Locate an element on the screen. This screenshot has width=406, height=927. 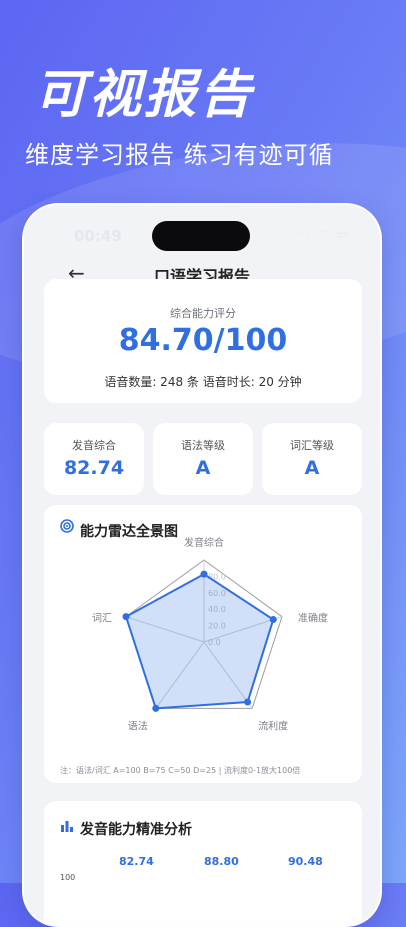
bar-value: 88.80 is located at coordinates (221, 861).